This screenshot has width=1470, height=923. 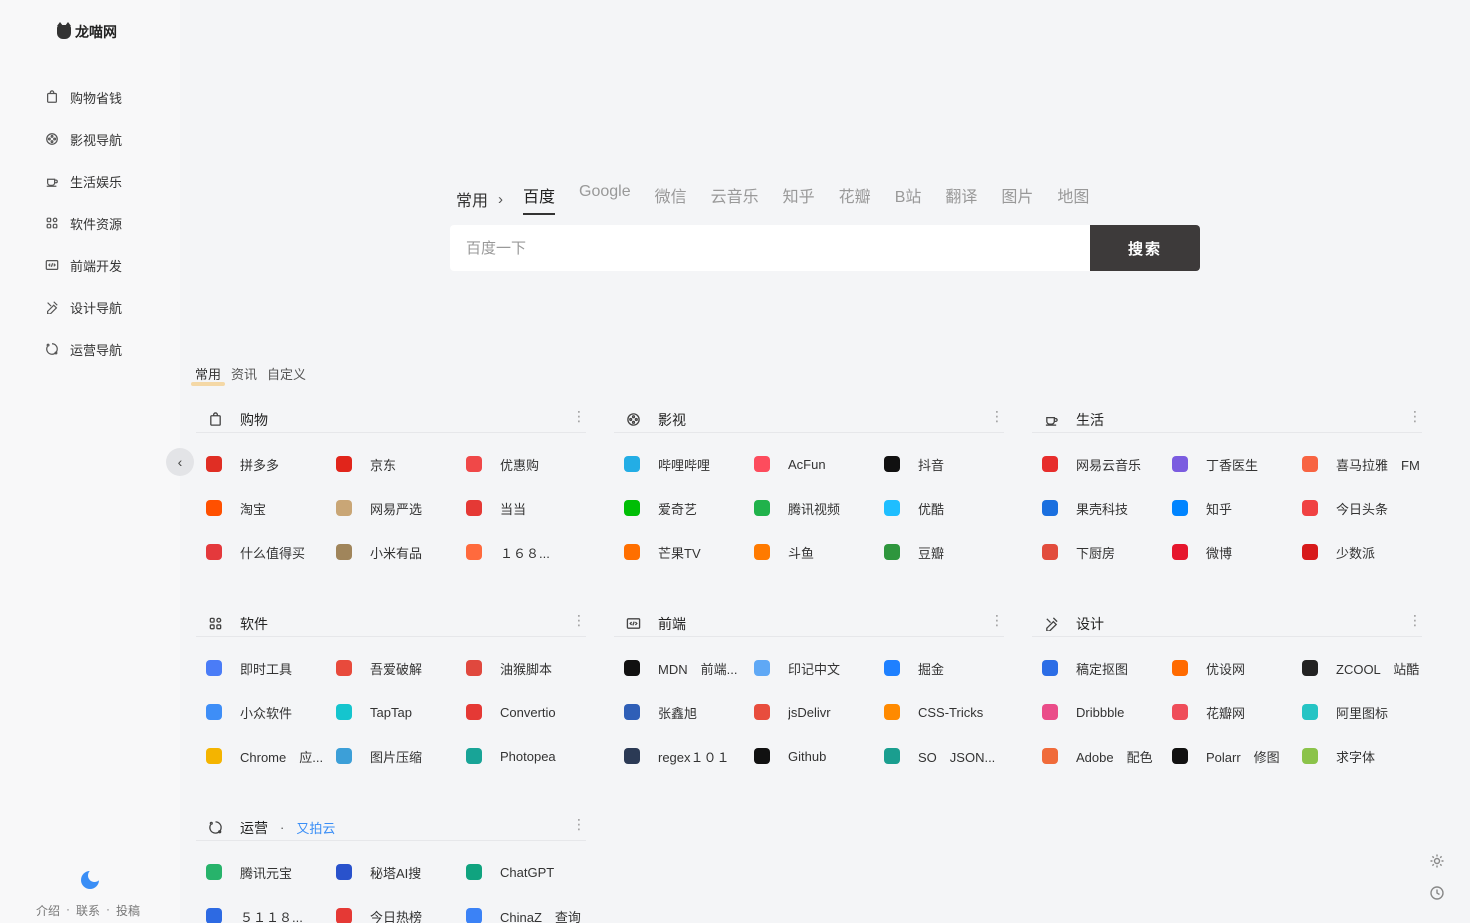 I want to click on settings-button, so click(x=1437, y=861).